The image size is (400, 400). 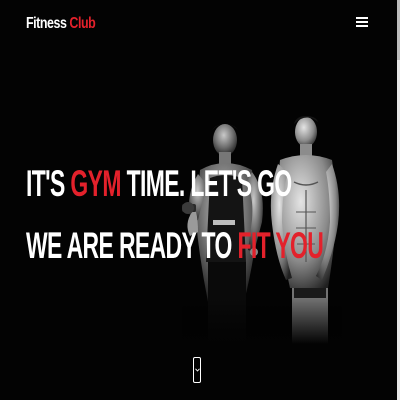 I want to click on hamburger-menu-icon, so click(x=363, y=22).